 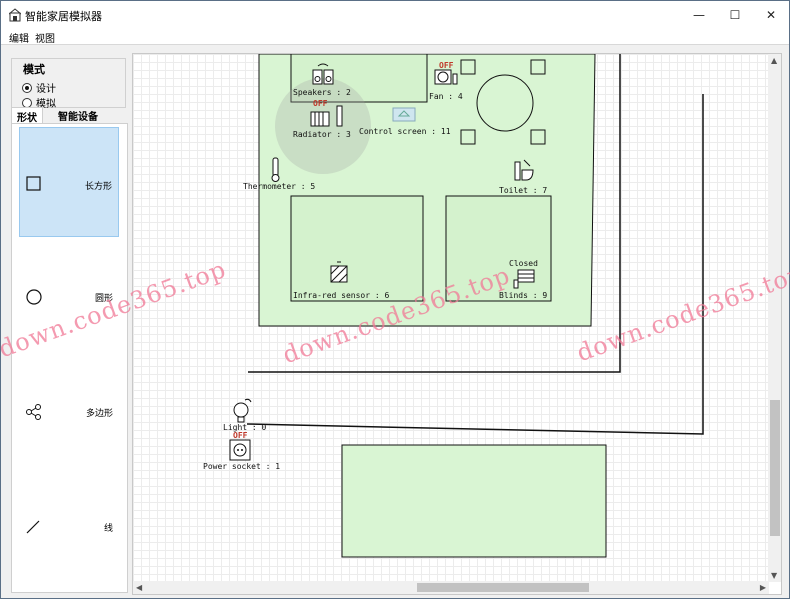 I want to click on vertical-scroll-thumb, so click(x=775, y=468).